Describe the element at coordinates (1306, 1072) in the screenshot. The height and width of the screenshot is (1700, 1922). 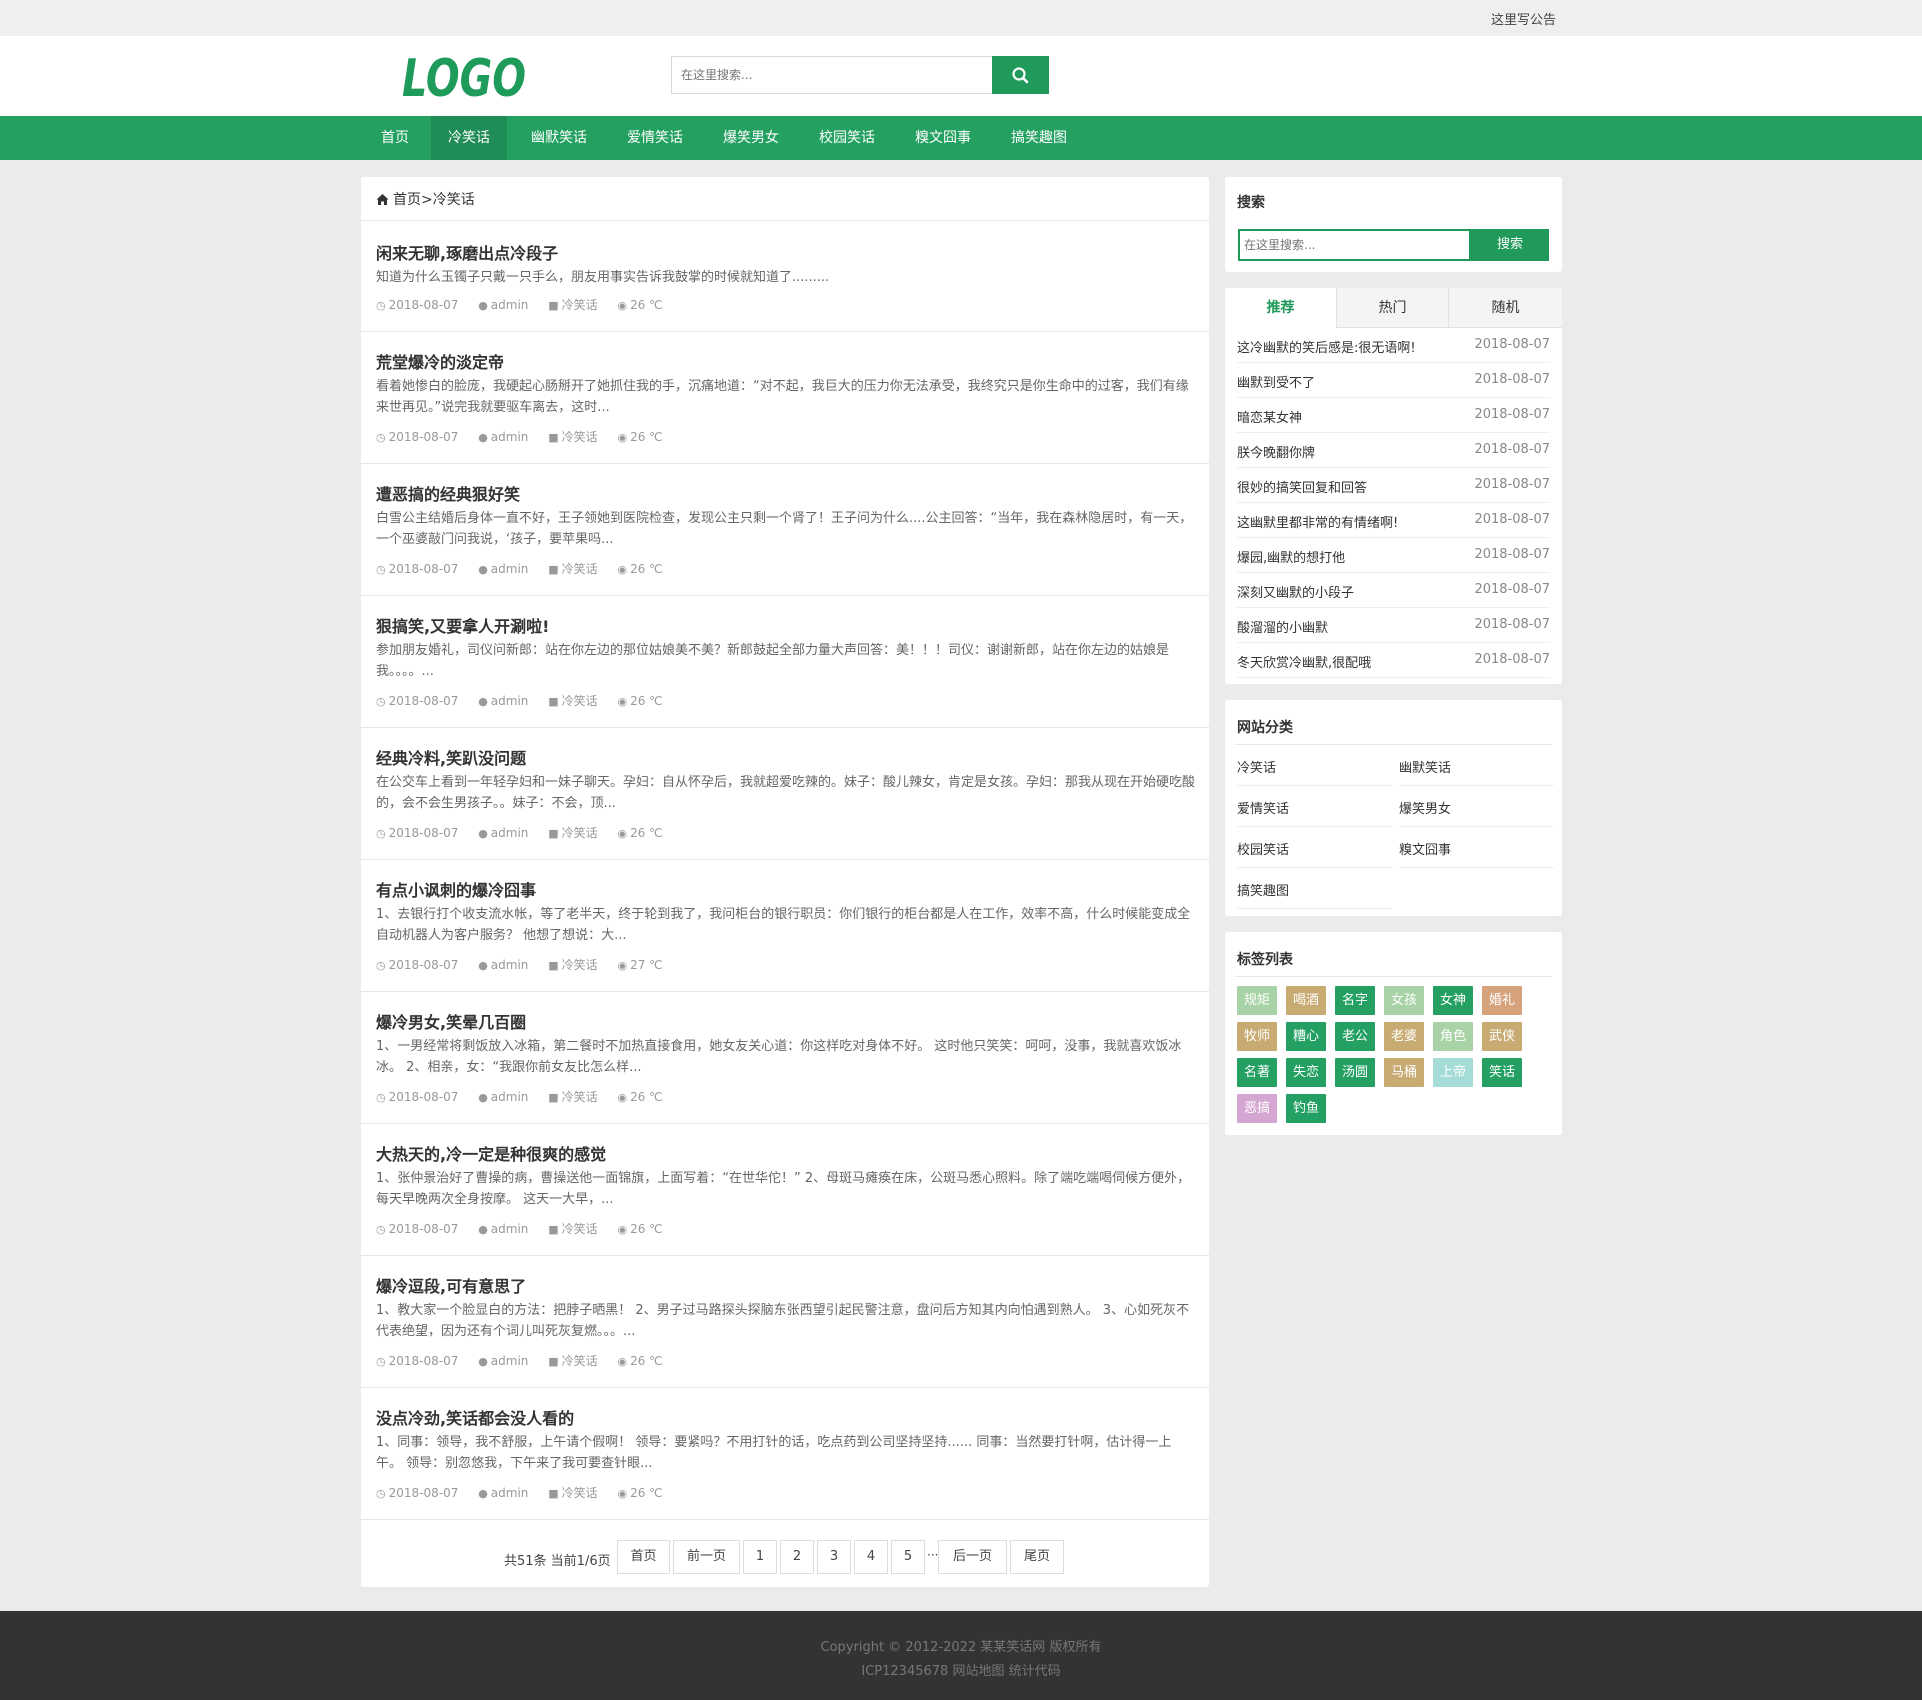
I see `tag-item: 失恋` at that location.